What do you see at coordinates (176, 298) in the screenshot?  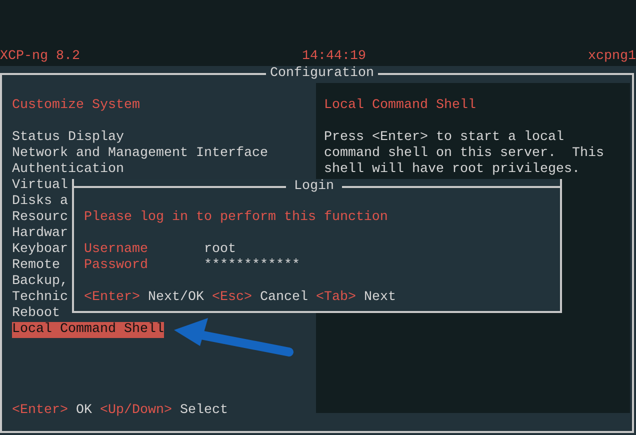 I see `action-label: Next/OK` at bounding box center [176, 298].